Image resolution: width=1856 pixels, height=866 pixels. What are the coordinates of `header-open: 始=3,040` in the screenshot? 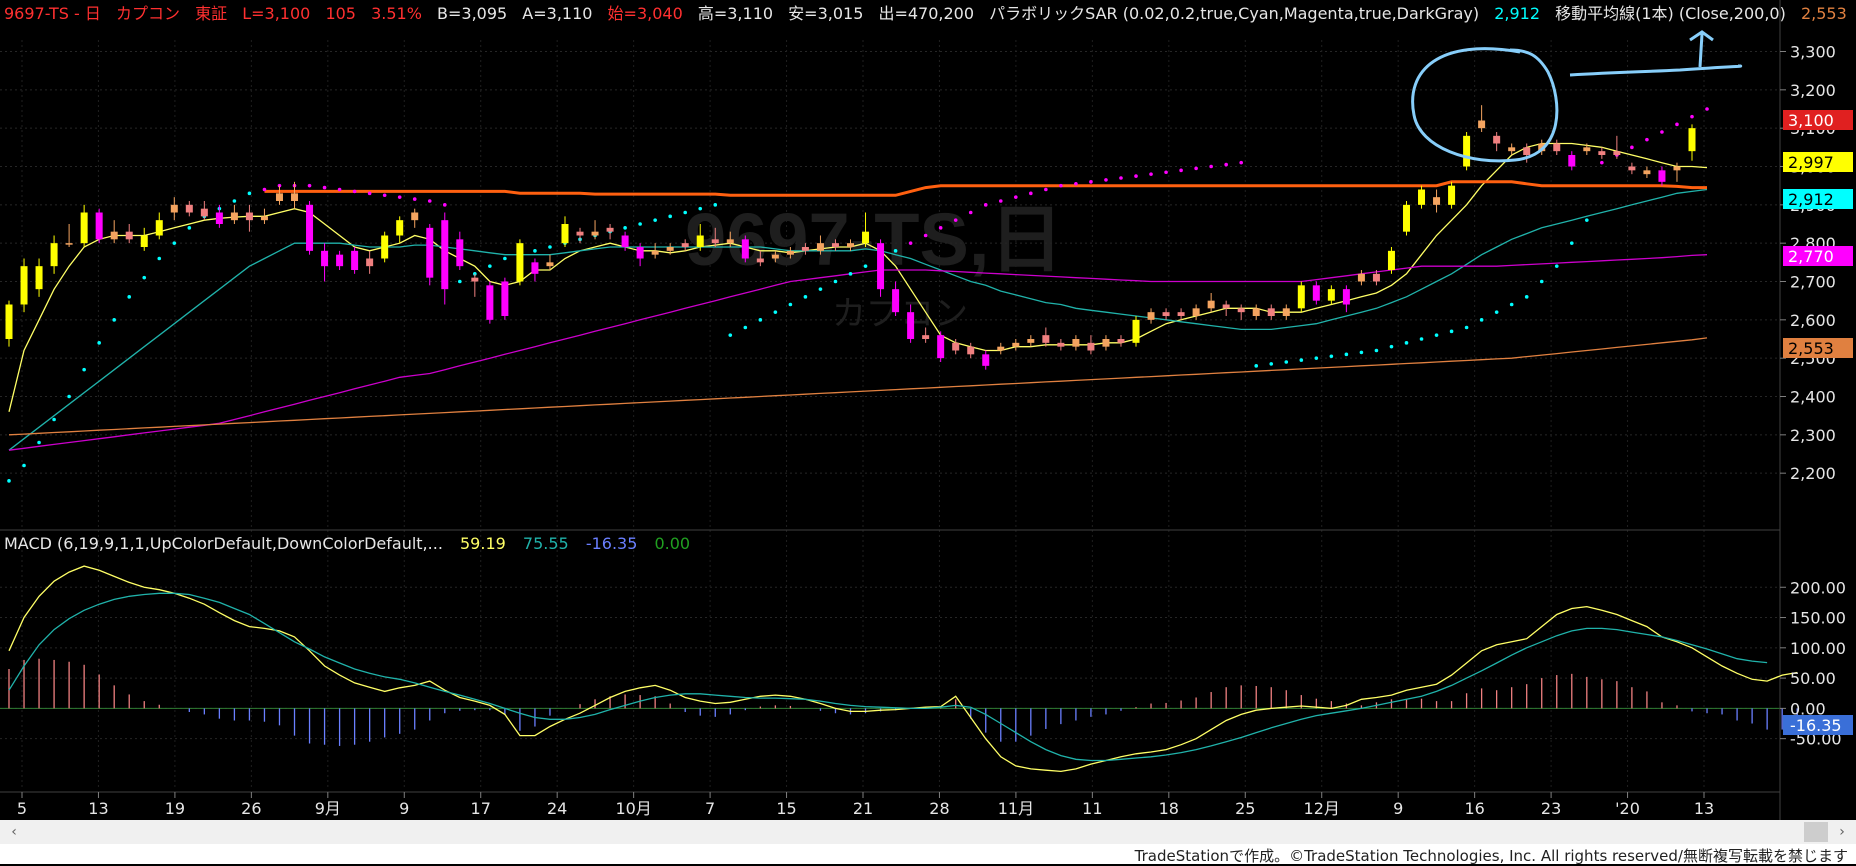 It's located at (645, 13).